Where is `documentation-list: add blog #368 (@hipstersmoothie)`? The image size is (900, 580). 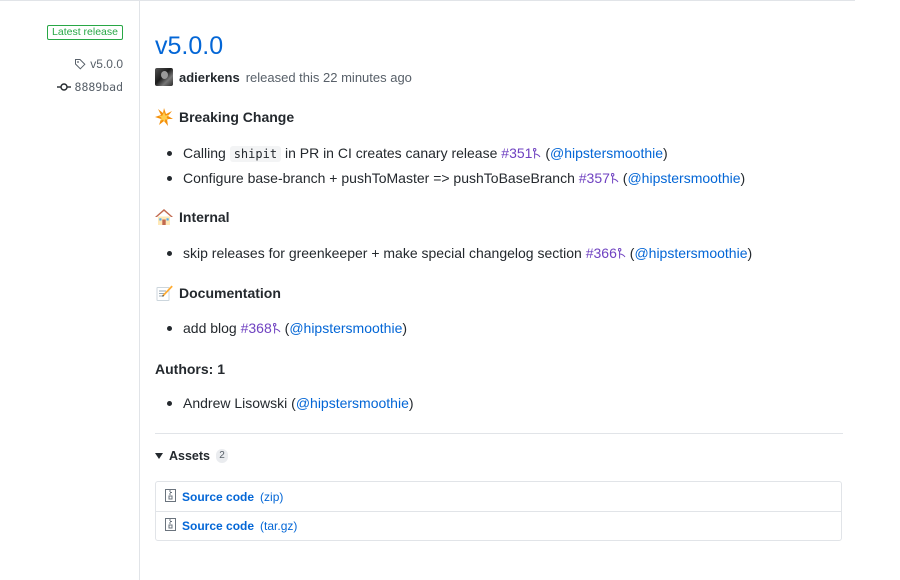 documentation-list: add blog #368 (@hipstersmoothie) is located at coordinates (286, 331).